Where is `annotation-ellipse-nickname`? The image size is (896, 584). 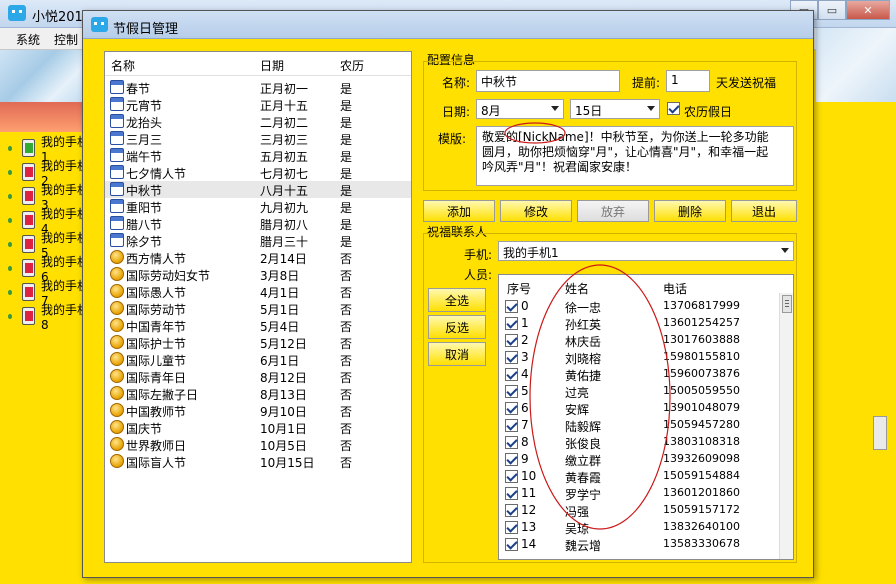 annotation-ellipse-nickname is located at coordinates (535, 133).